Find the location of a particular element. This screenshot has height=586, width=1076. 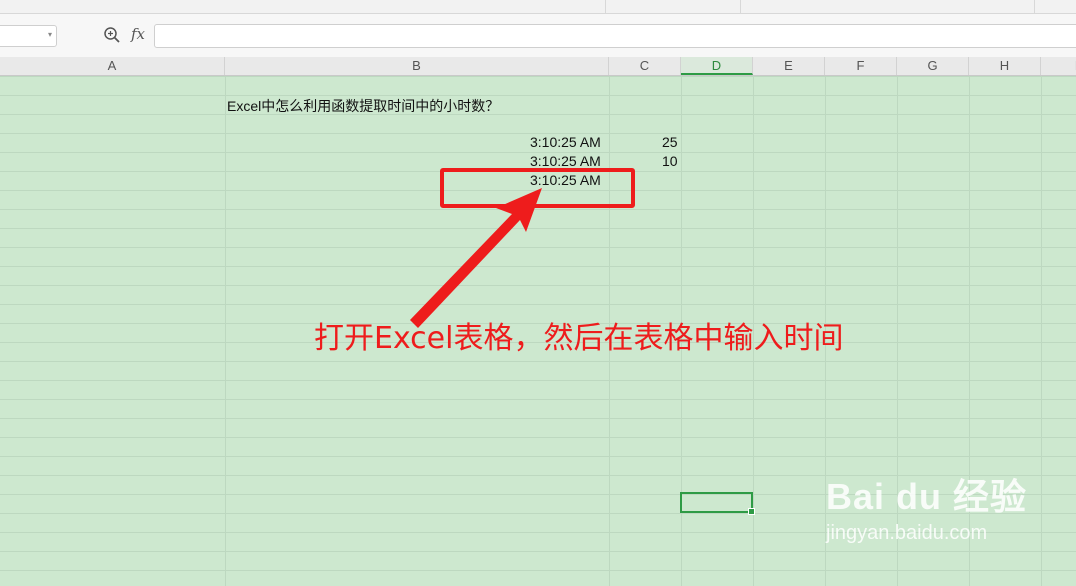

top-toolbar-strip is located at coordinates (538, 7).